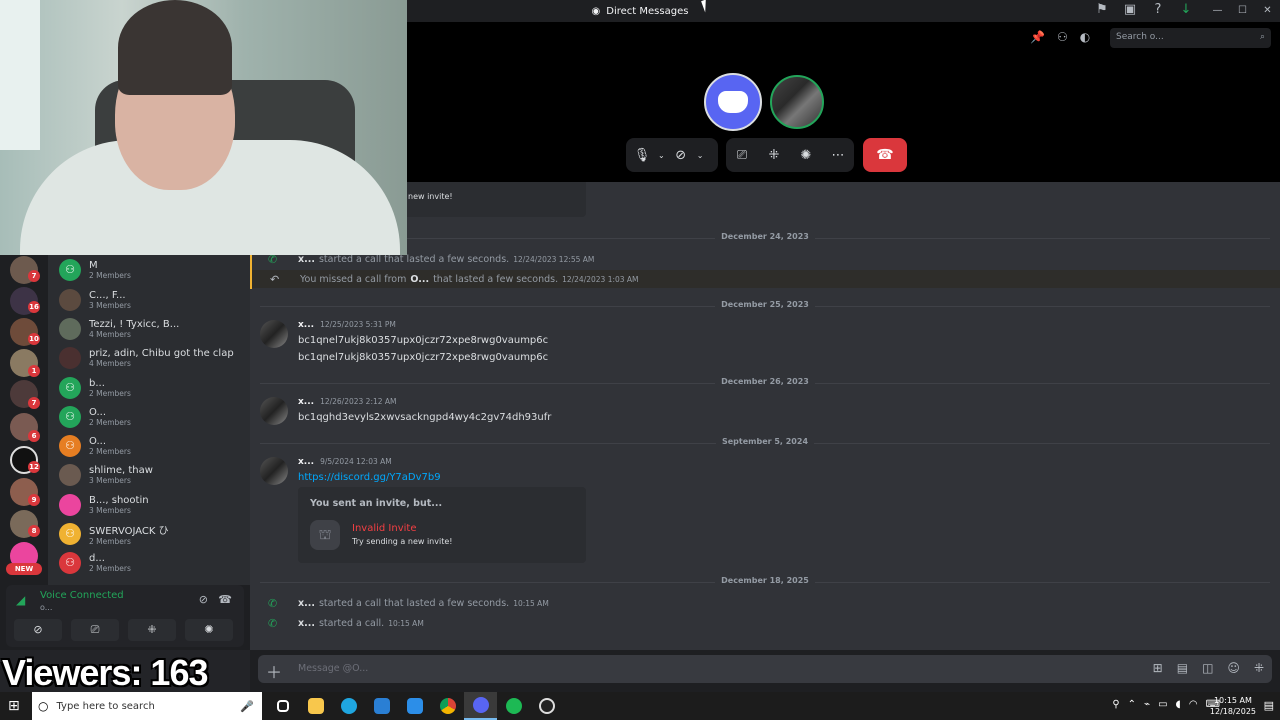 The image size is (1280, 720). What do you see at coordinates (546, 706) in the screenshot?
I see `obs-icon` at bounding box center [546, 706].